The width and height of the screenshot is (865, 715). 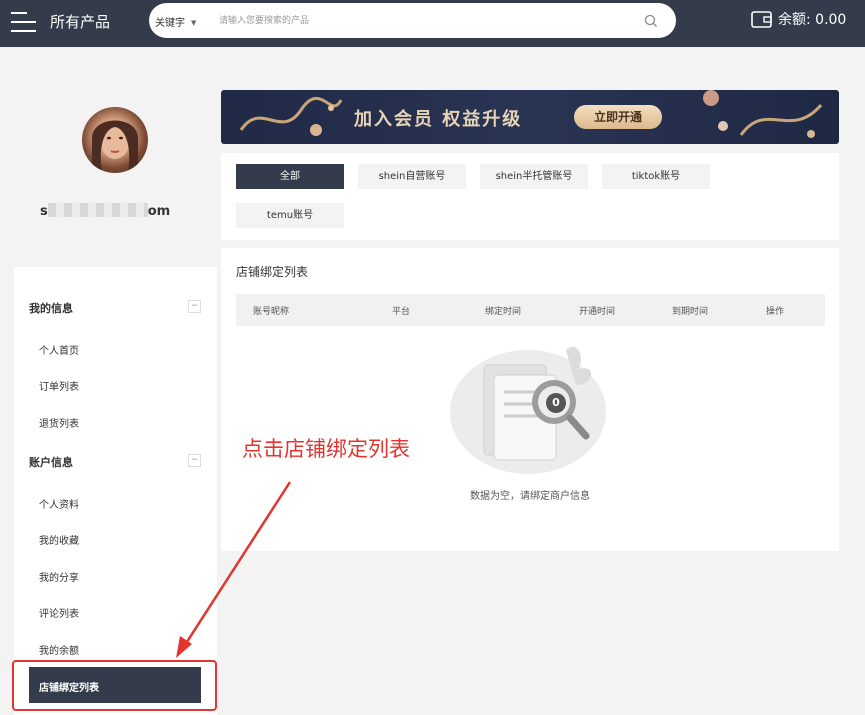 I want to click on sidebar-item-balance: 我的余额, so click(x=59, y=649).